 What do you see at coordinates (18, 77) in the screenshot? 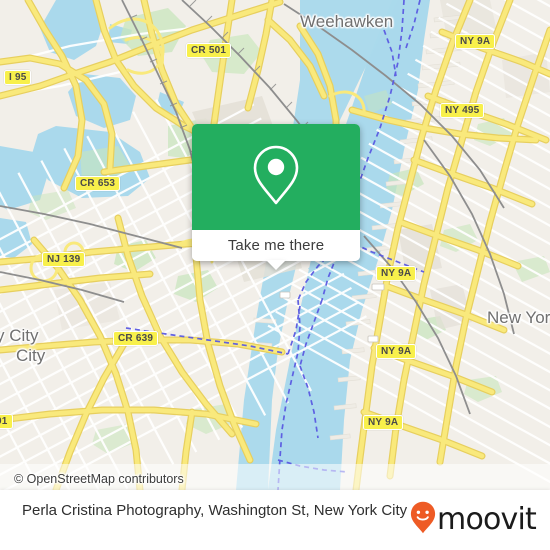
I see `road-shield-i95: I 95` at bounding box center [18, 77].